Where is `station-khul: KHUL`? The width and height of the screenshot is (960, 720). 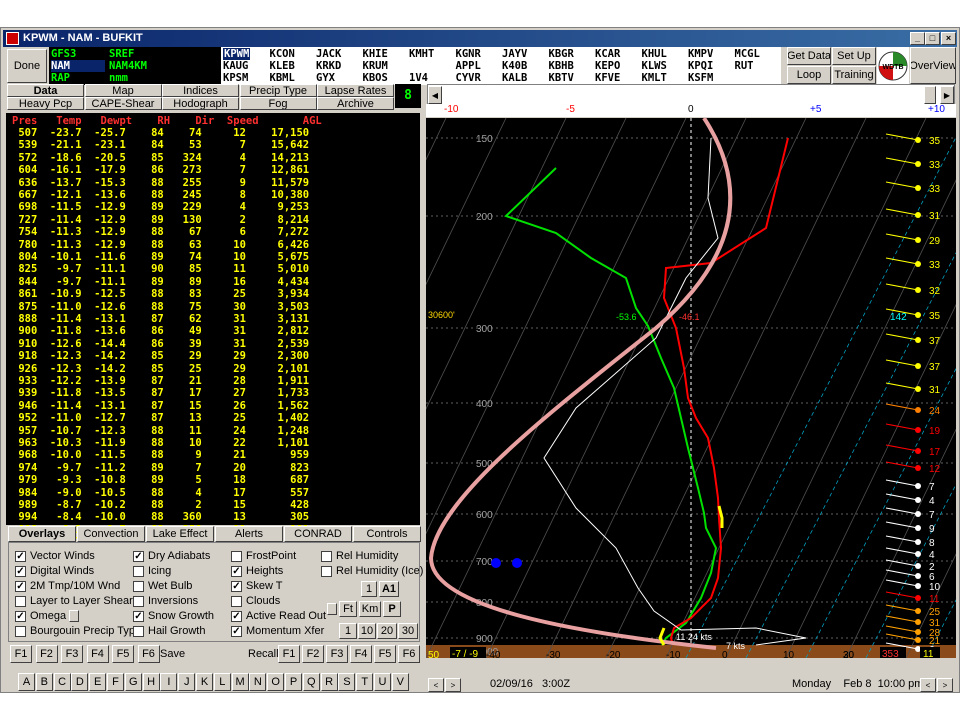
station-khul: KHUL is located at coordinates (654, 54).